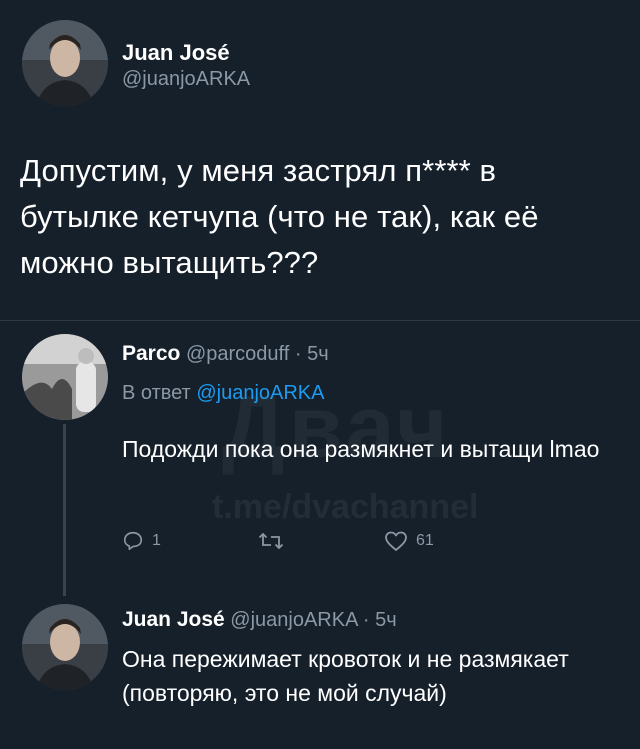  What do you see at coordinates (318, 354) in the screenshot?
I see `reply-timestamp: 5ч` at bounding box center [318, 354].